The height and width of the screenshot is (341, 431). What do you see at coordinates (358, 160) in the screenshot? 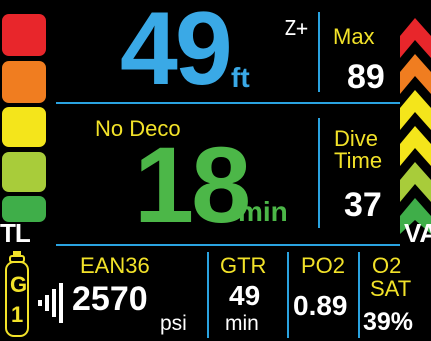
I see `dive-time-label-2: Time` at bounding box center [358, 160].